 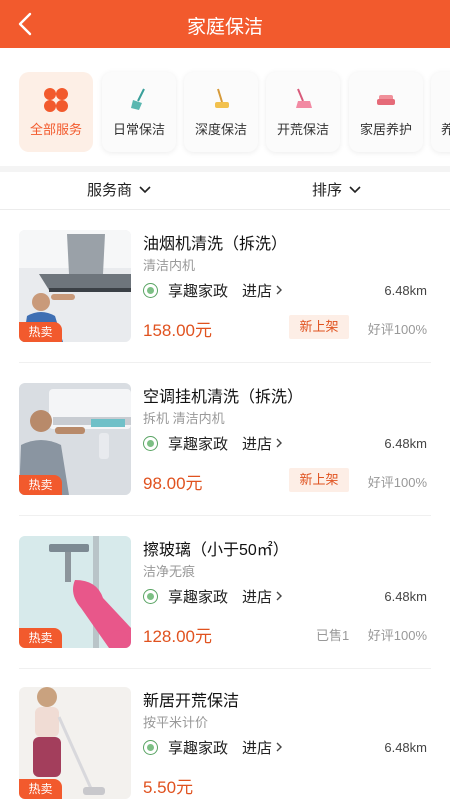 I want to click on broom-icon, so click(x=139, y=99).